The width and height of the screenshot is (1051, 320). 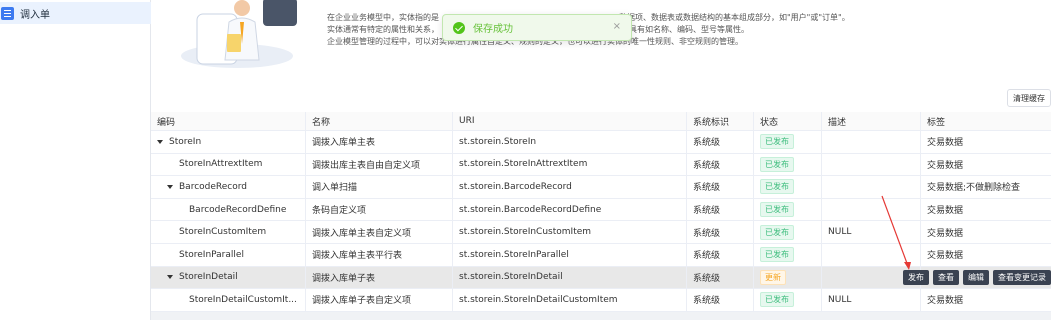 What do you see at coordinates (601, 97) in the screenshot?
I see `toolbar: 清理缓存` at bounding box center [601, 97].